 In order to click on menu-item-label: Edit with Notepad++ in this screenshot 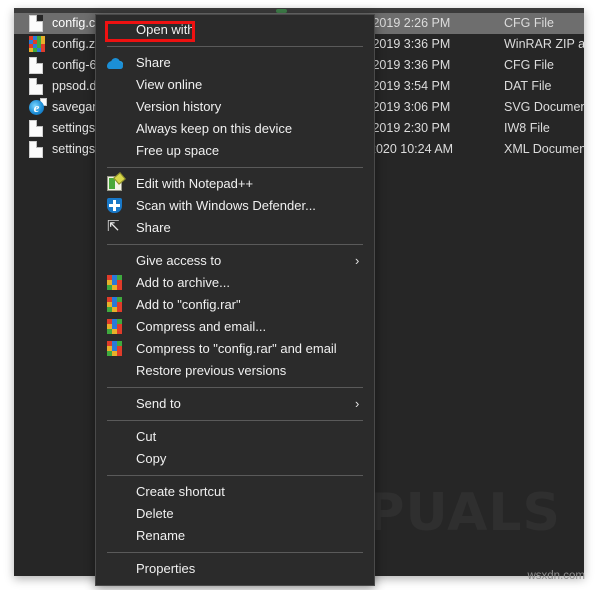, I will do `click(195, 183)`.